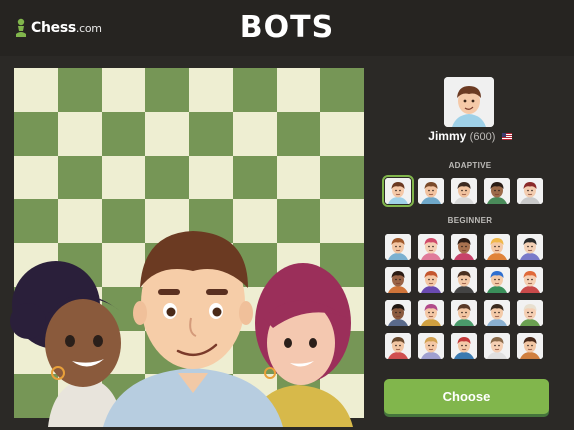 This screenshot has width=574, height=430. What do you see at coordinates (470, 220) in the screenshot?
I see `section-label-beginner: BEGINNER` at bounding box center [470, 220].